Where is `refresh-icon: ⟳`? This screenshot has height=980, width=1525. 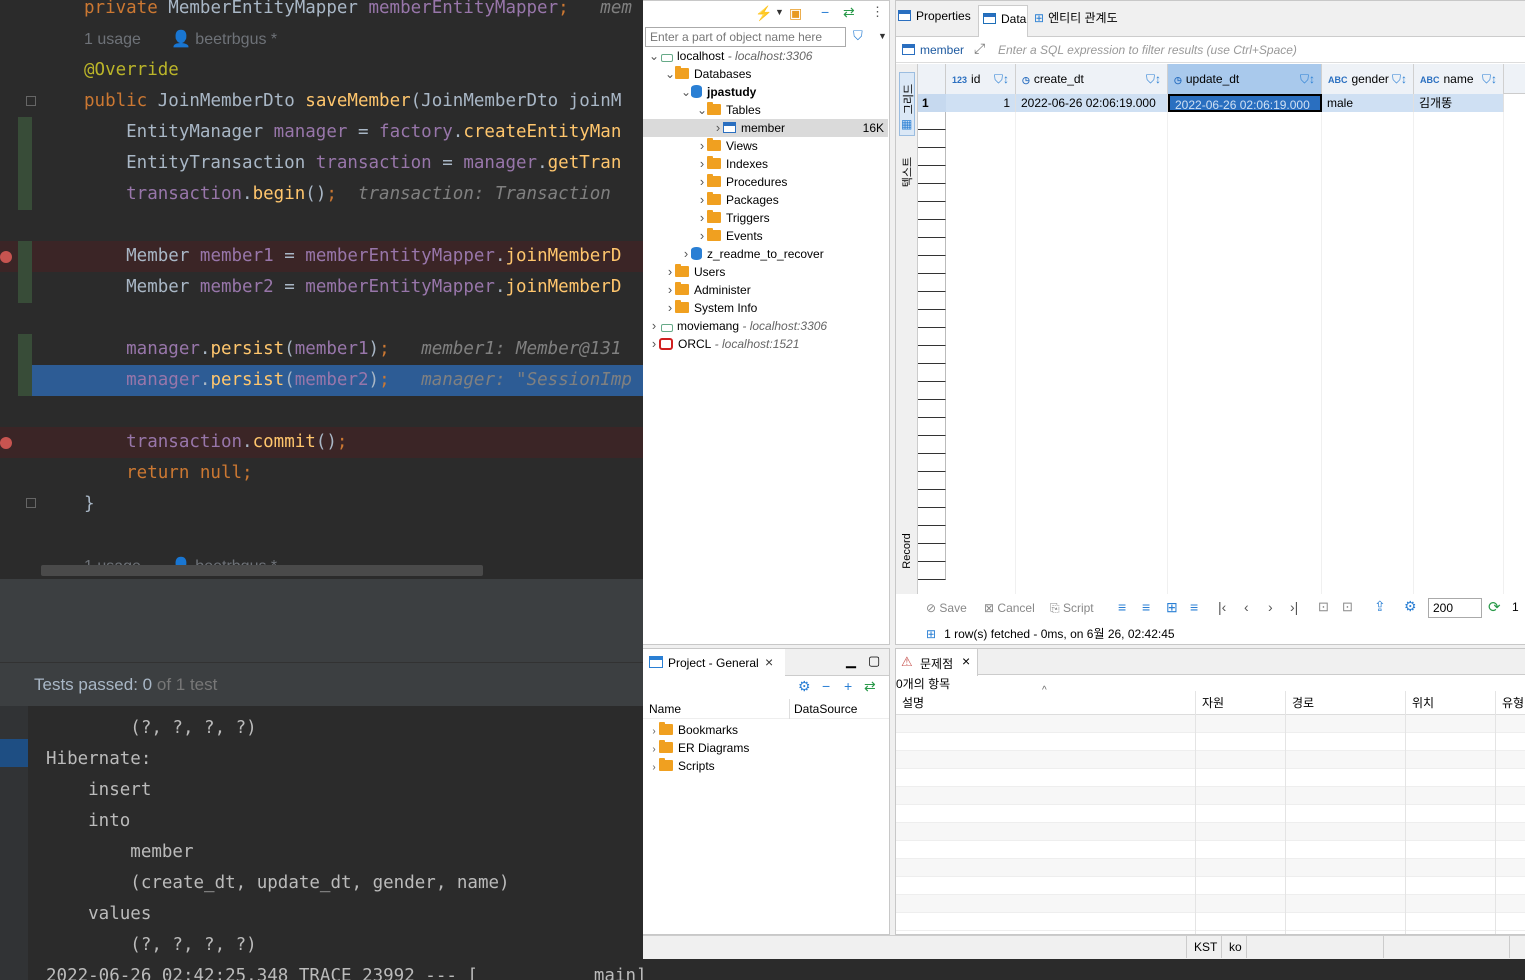
refresh-icon: ⟳ is located at coordinates (1494, 607).